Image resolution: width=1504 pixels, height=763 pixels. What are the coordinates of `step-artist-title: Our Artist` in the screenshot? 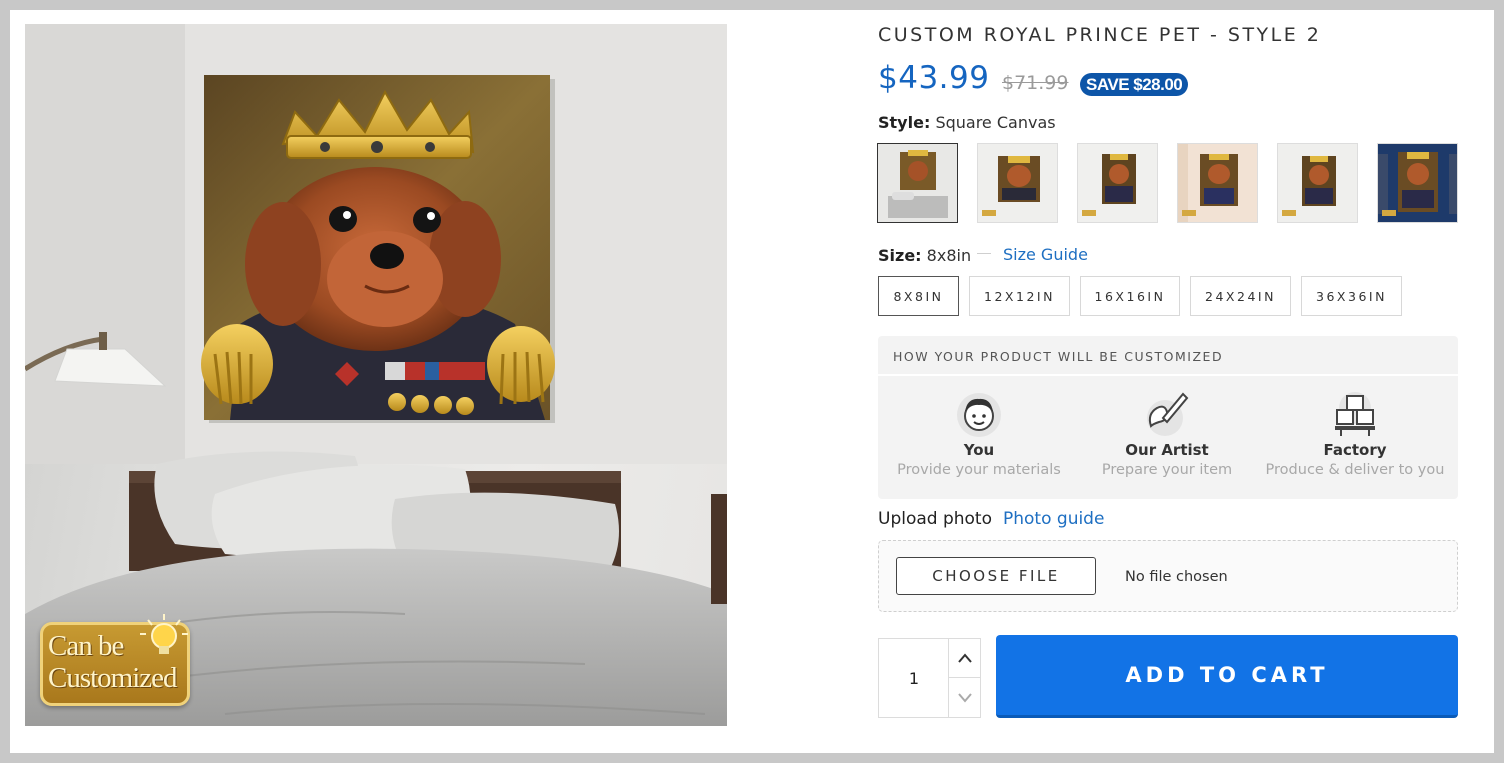 It's located at (1167, 450).